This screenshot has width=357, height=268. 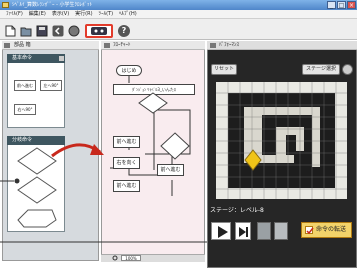 I want to click on flow-decision-top, so click(x=153, y=103).